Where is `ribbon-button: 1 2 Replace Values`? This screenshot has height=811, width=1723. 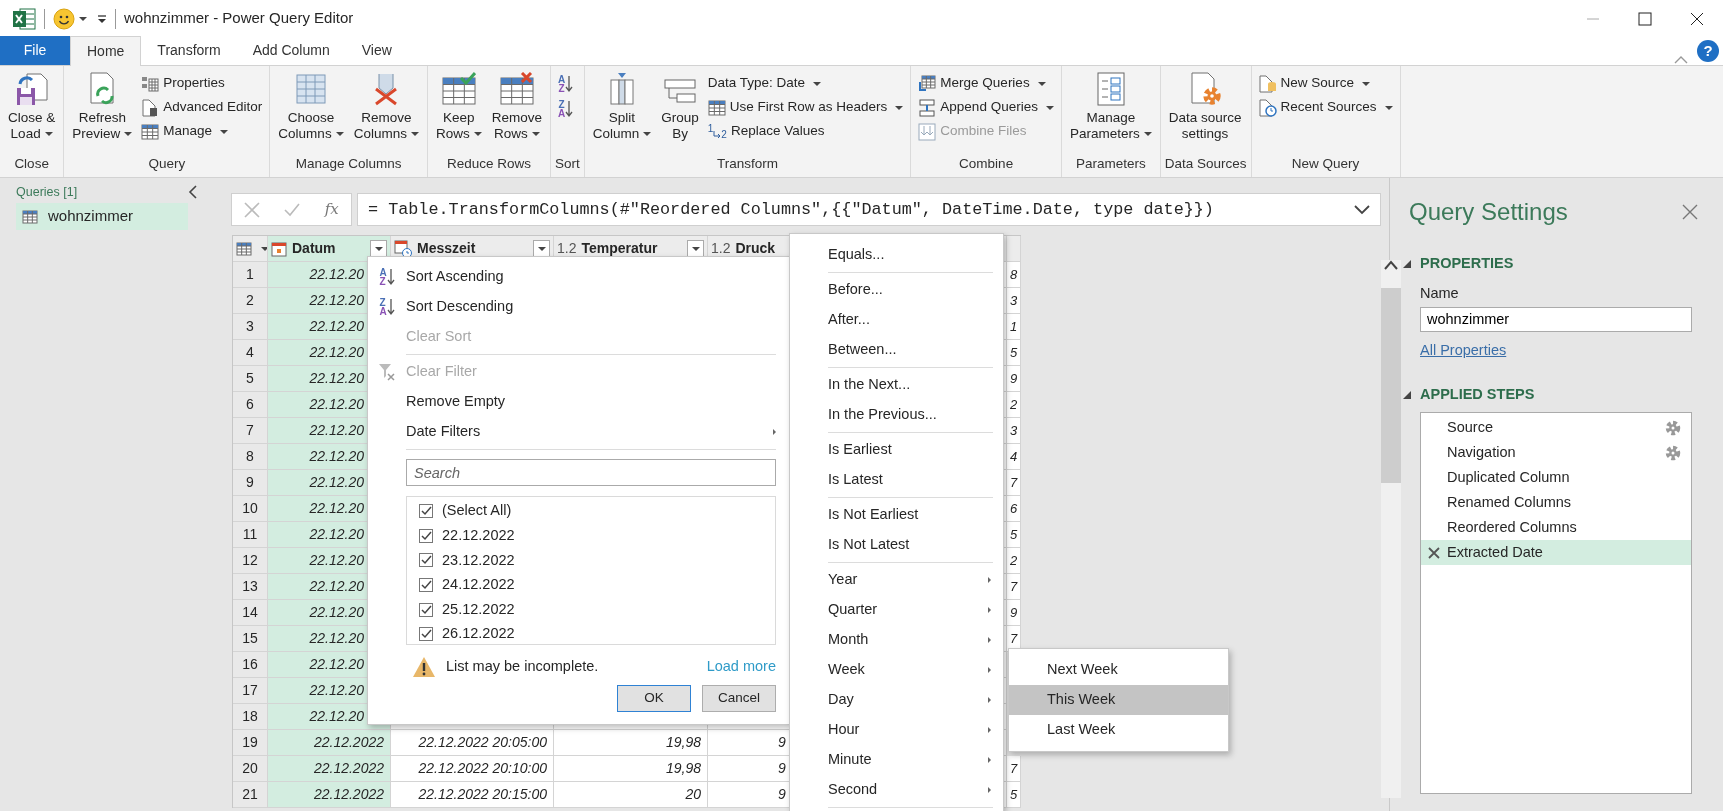 ribbon-button: 1 2 Replace Values is located at coordinates (805, 131).